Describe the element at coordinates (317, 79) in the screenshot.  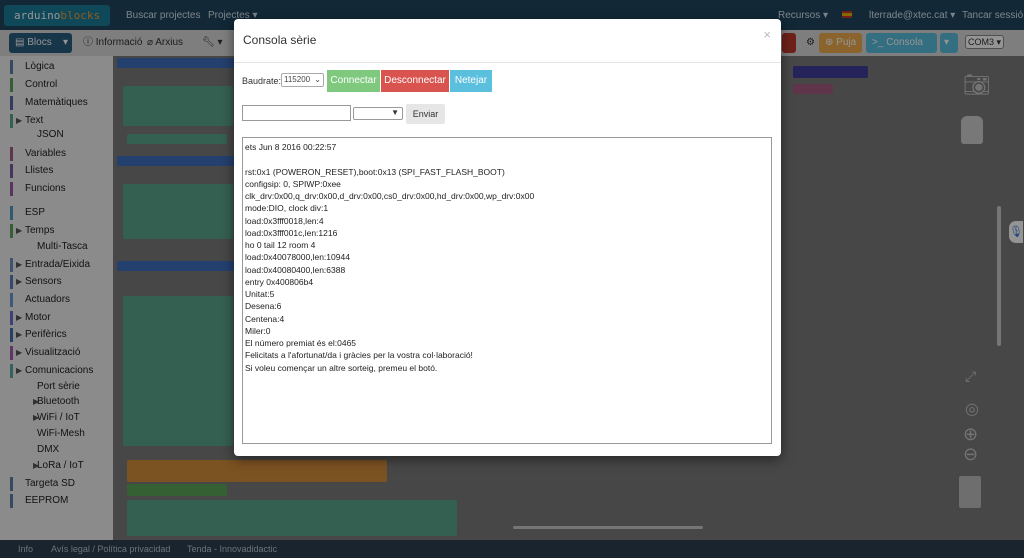
I see `chevron-down-icon: ⌄` at that location.